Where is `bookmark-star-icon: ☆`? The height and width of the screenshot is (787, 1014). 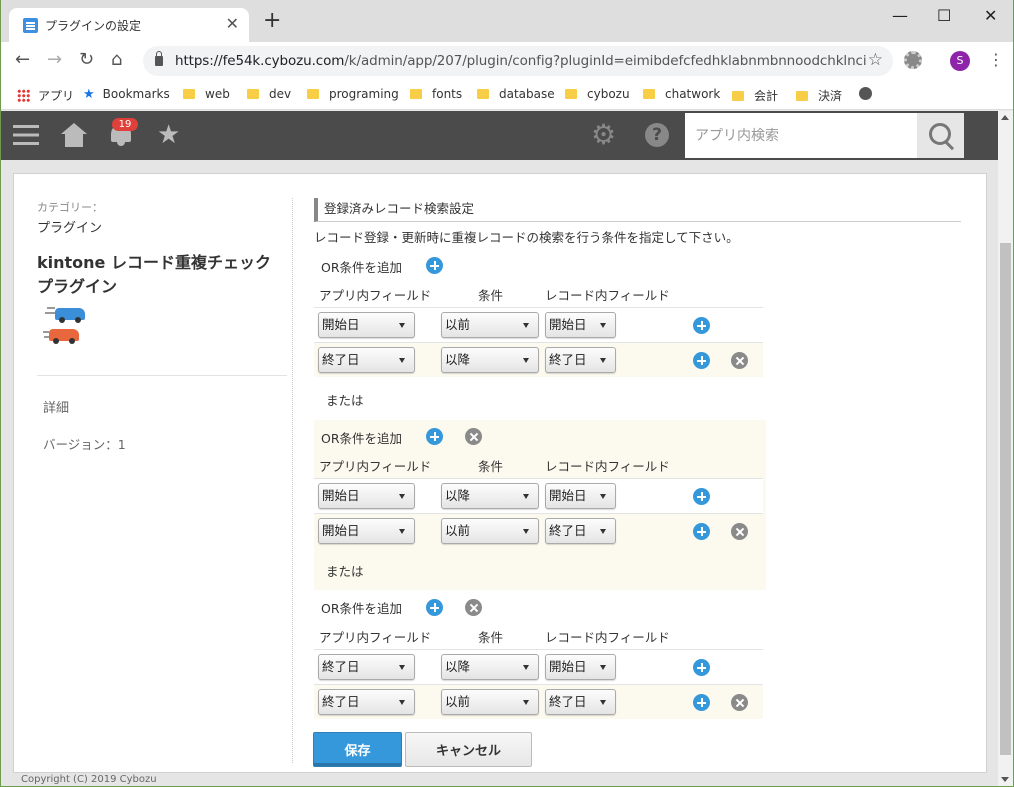
bookmark-star-icon: ☆ is located at coordinates (875, 60).